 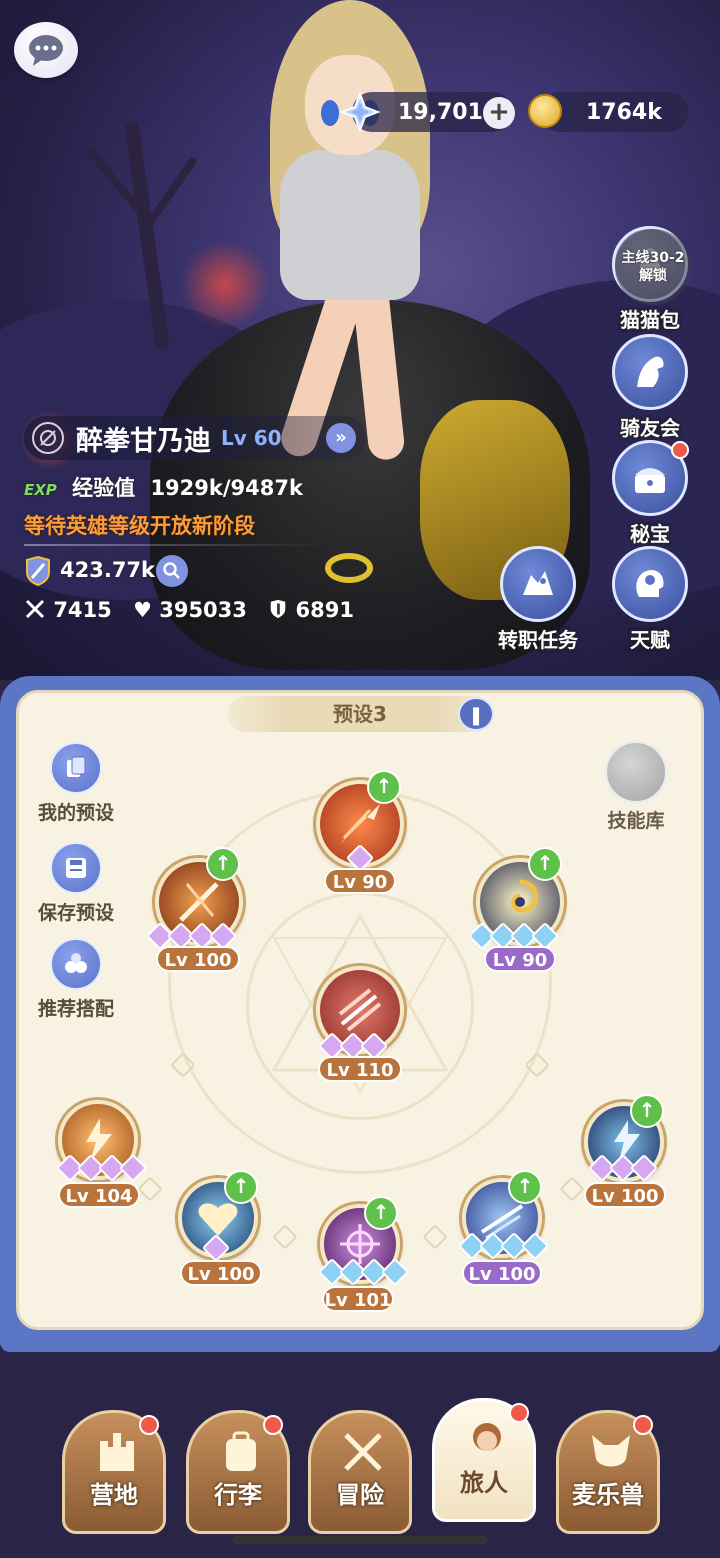 What do you see at coordinates (487, 1437) in the screenshot?
I see `traveler-portrait-icon` at bounding box center [487, 1437].